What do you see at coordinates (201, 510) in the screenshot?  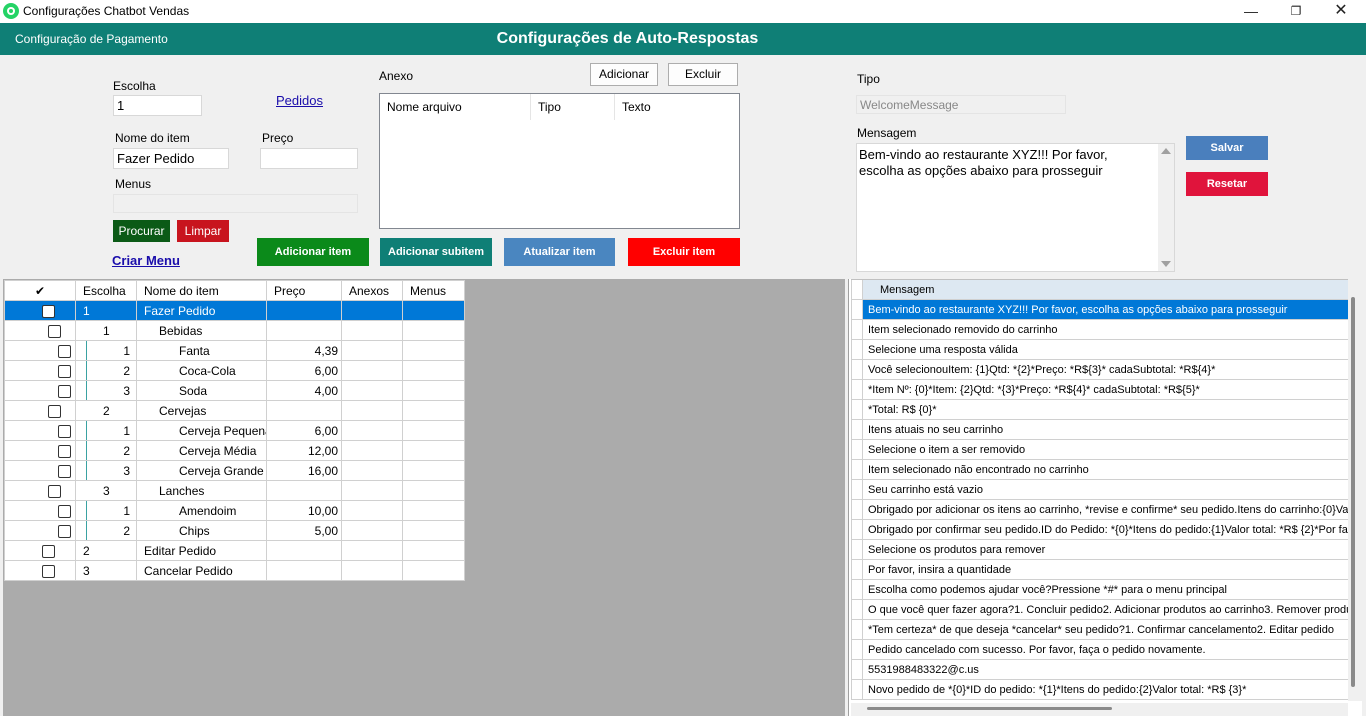 I see `row-nome: Amendoim` at bounding box center [201, 510].